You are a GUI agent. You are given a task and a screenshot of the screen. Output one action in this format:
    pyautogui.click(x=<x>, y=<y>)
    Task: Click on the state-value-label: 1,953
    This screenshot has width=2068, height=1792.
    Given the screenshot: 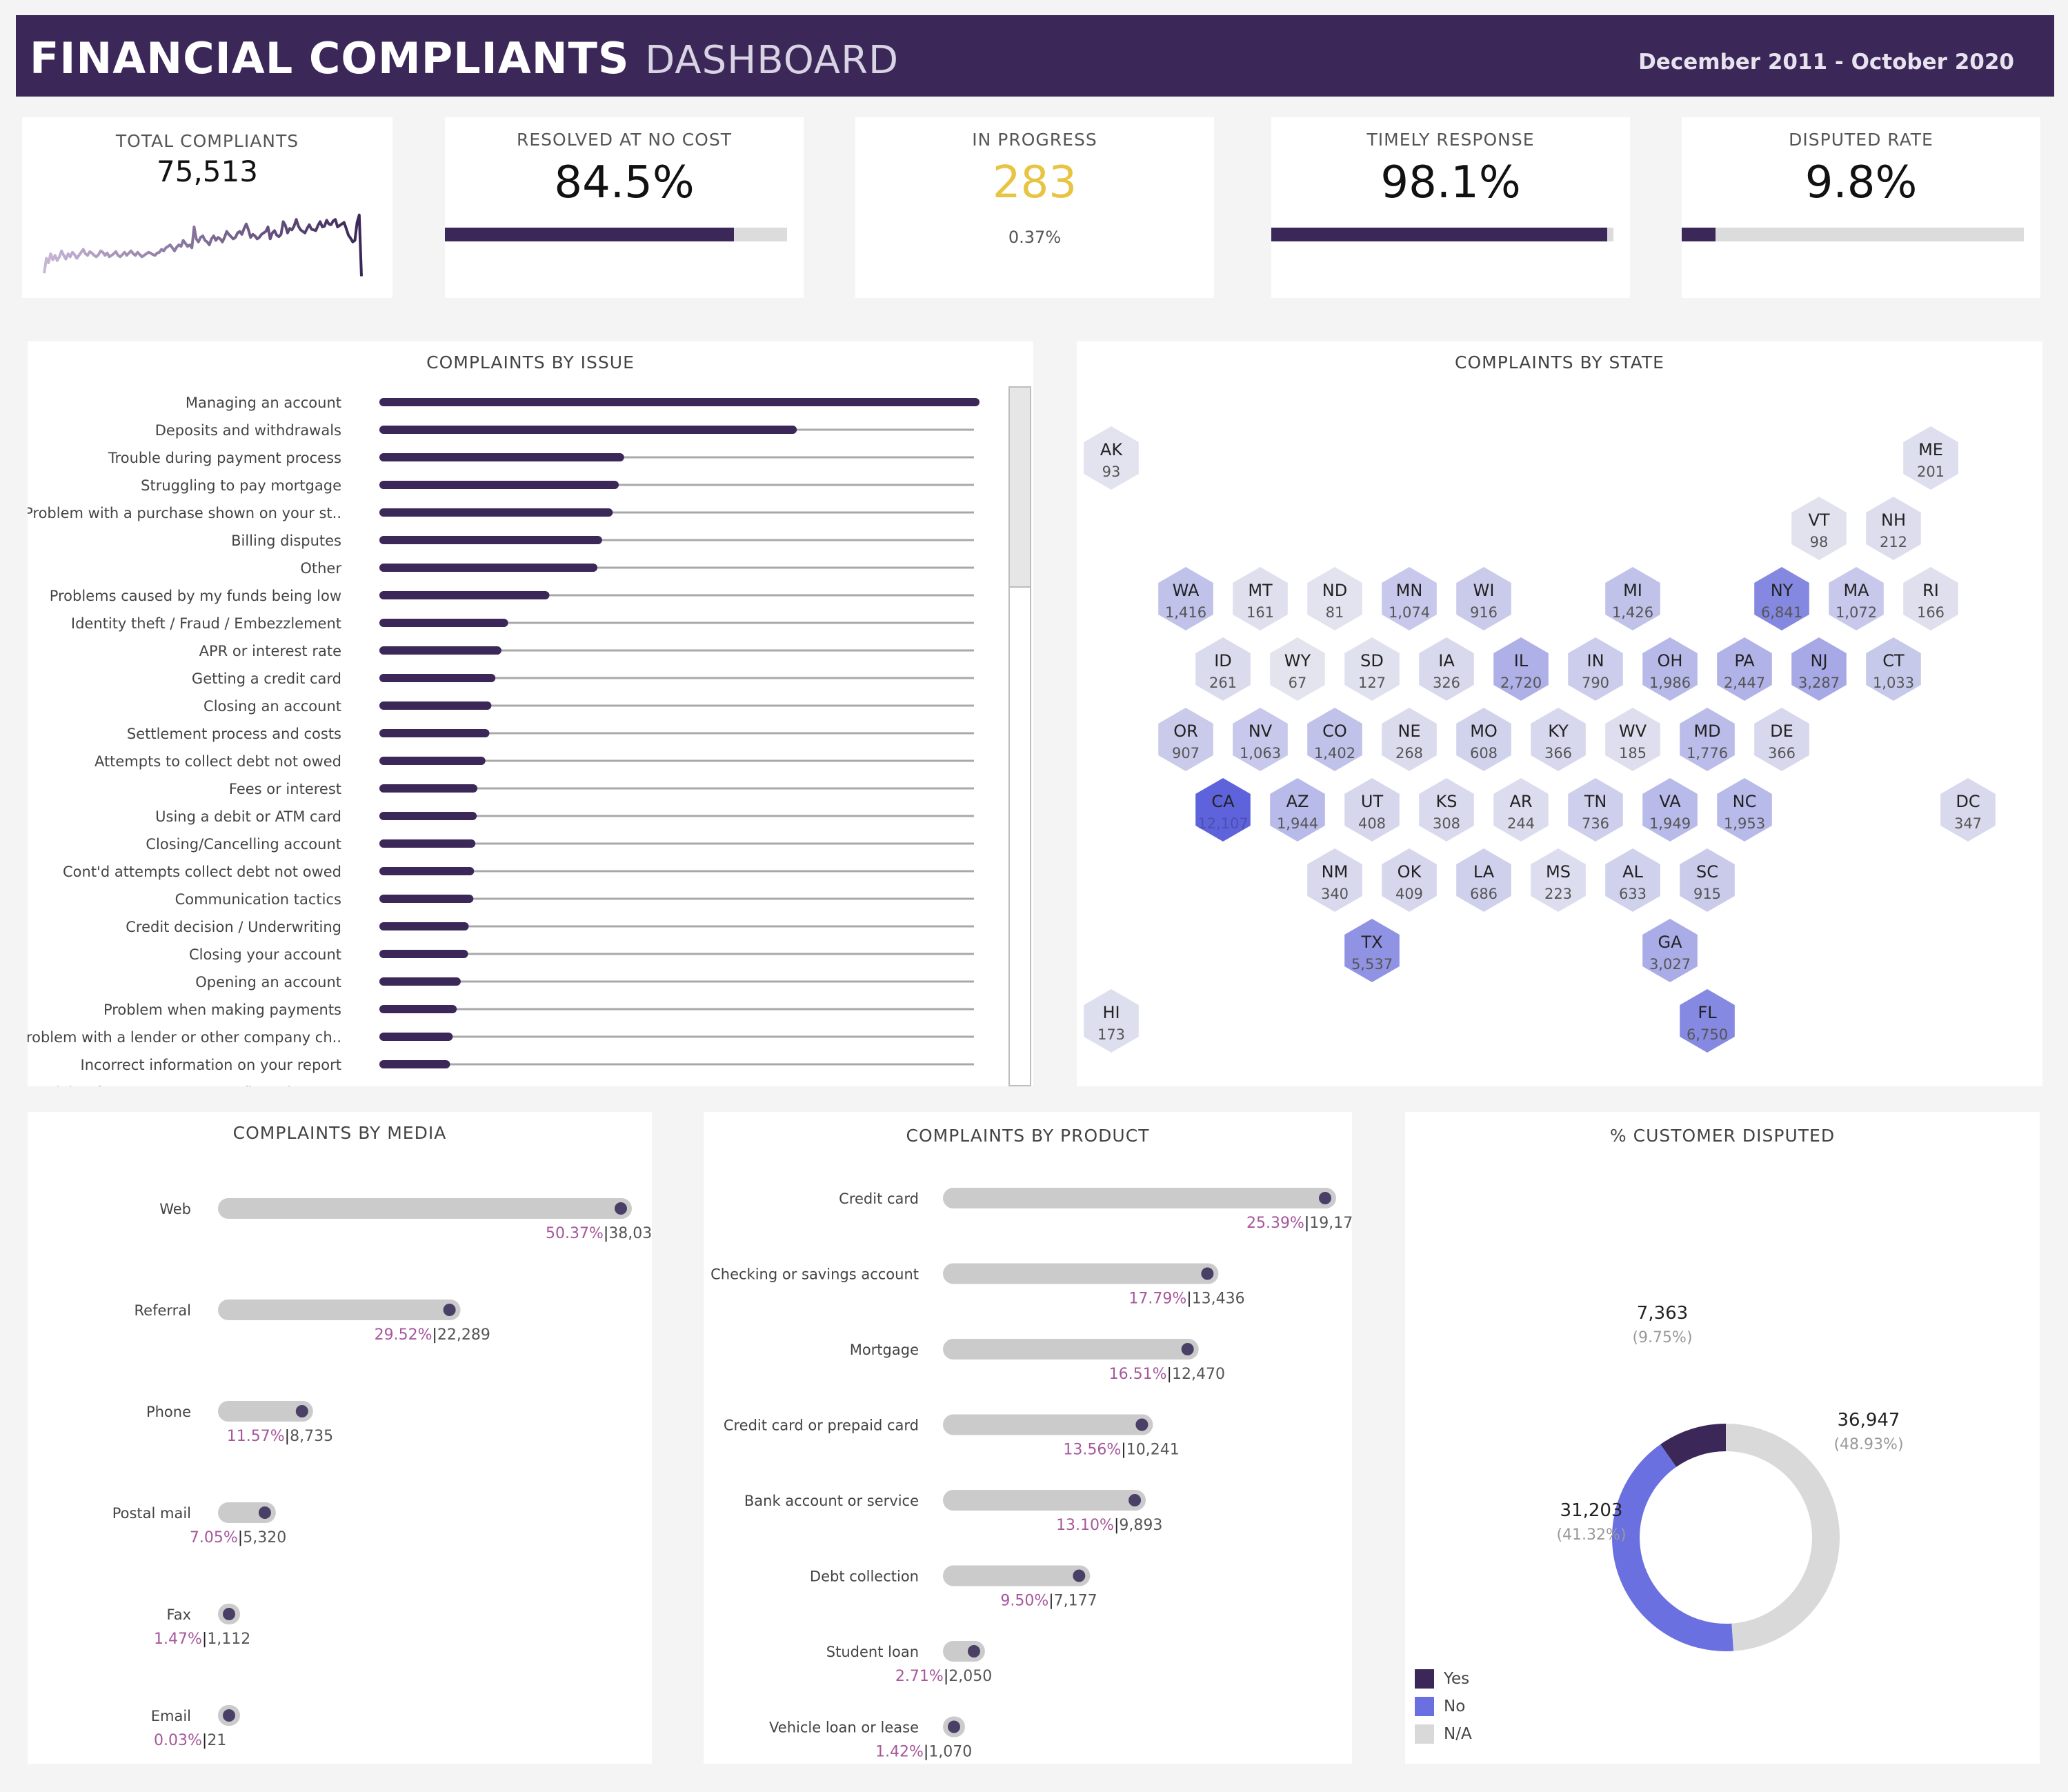 What is the action you would take?
    pyautogui.click(x=1744, y=824)
    